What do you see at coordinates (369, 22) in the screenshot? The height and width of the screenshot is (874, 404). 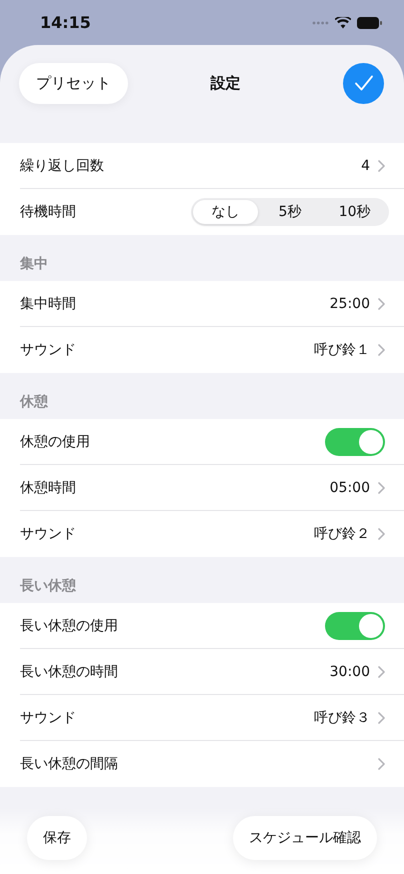 I see `battery-icon` at bounding box center [369, 22].